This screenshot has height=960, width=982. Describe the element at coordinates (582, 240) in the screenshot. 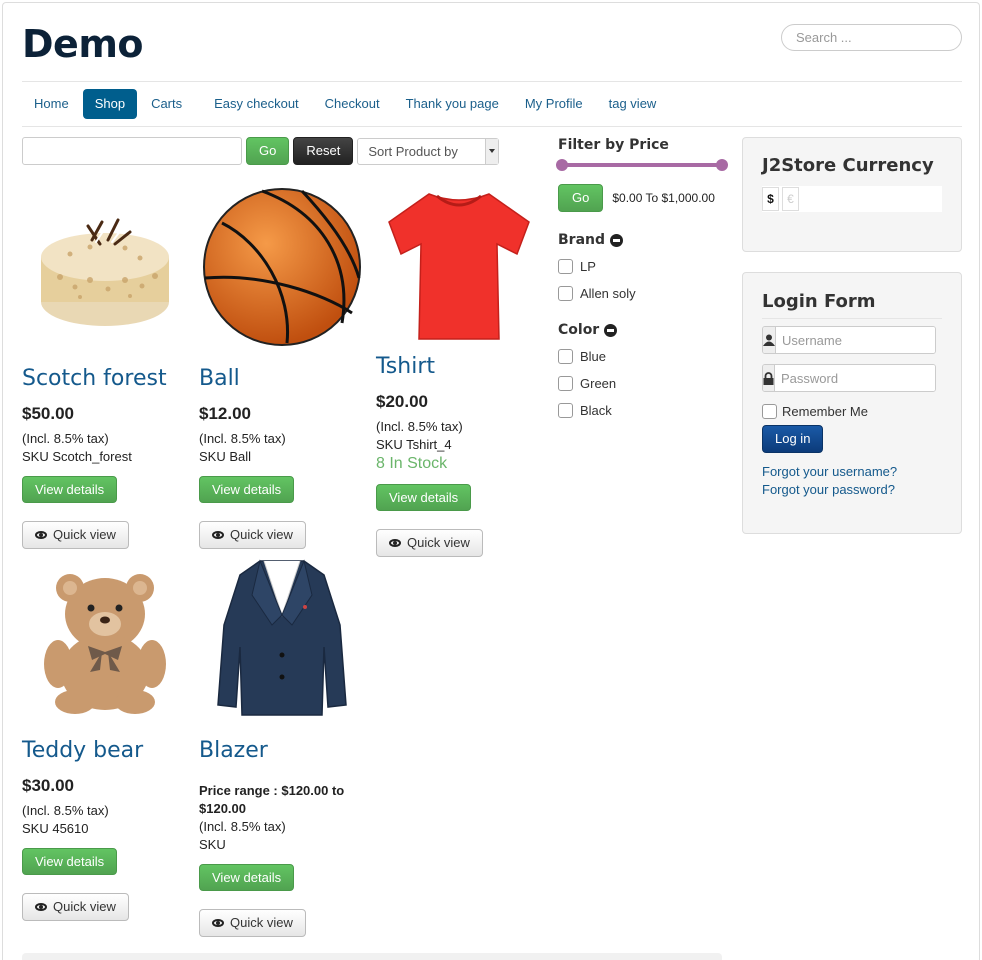

I see `brand-title: Brand` at that location.